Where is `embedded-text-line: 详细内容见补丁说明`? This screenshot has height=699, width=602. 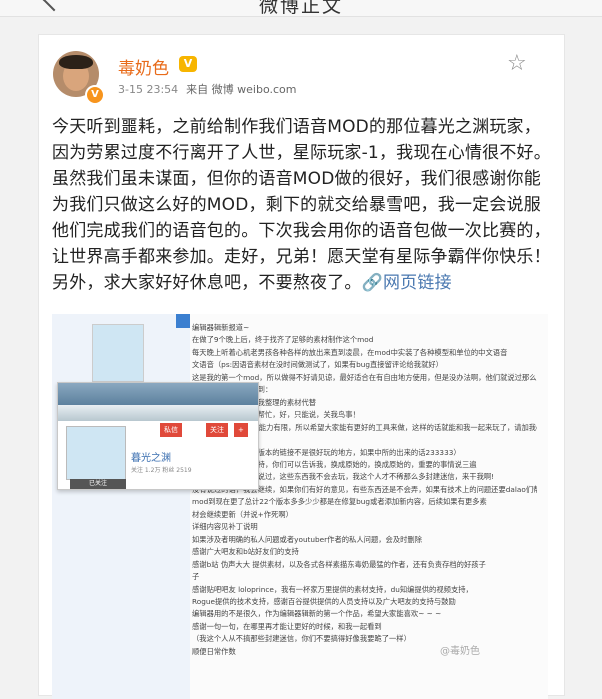 embedded-text-line: 详细内容见补丁说明 is located at coordinates (225, 527).